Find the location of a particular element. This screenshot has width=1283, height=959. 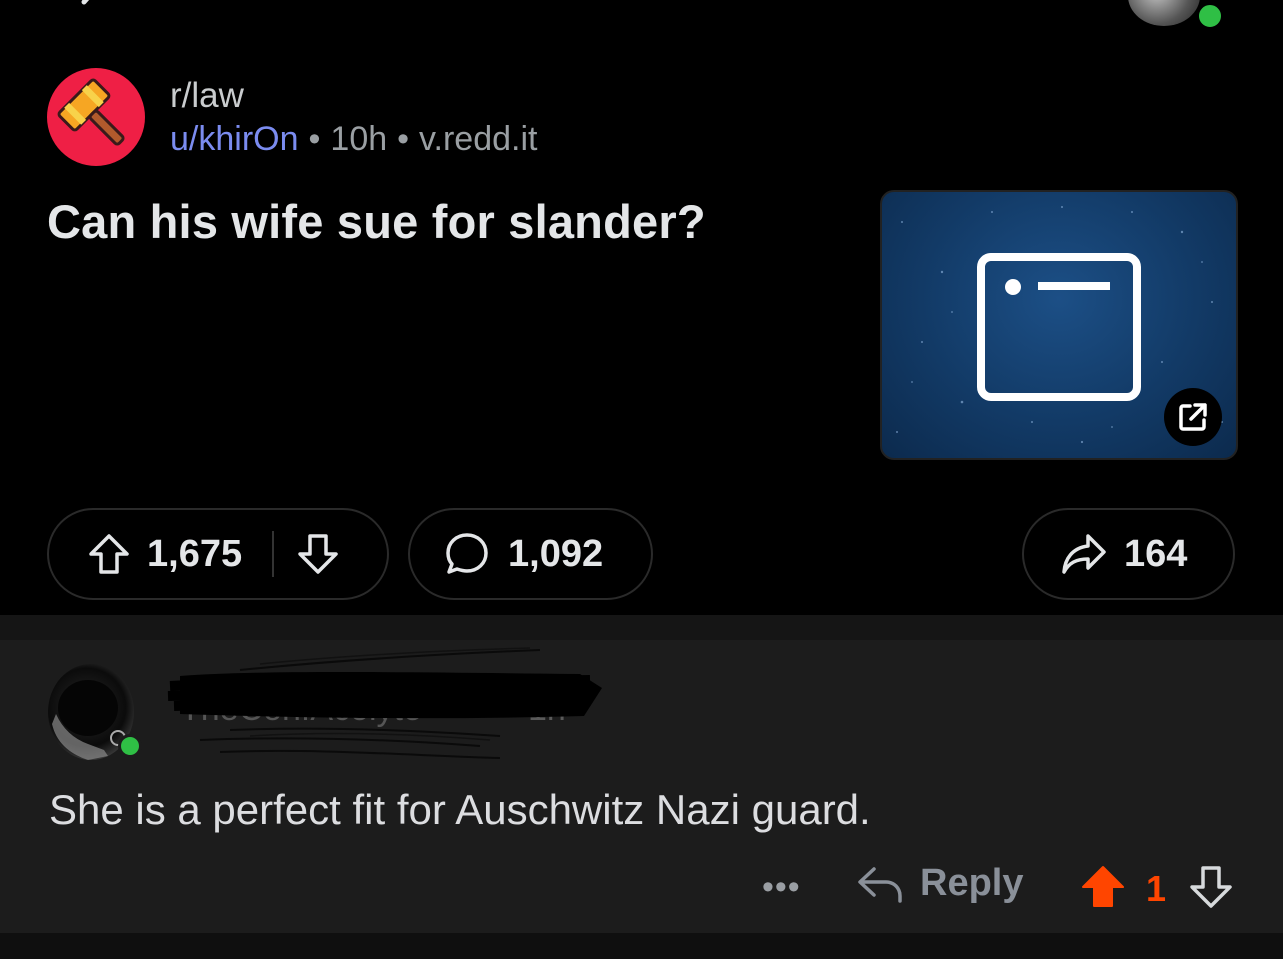

vote-divider is located at coordinates (273, 554).